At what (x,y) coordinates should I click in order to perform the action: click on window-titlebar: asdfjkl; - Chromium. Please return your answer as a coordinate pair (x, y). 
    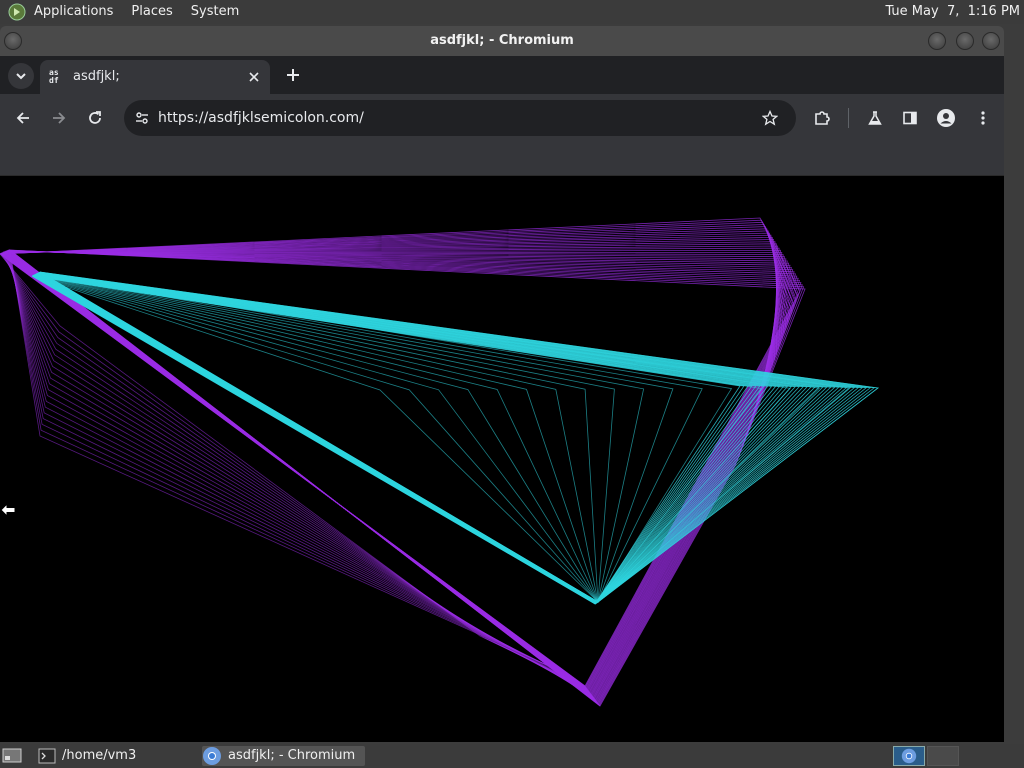
    Looking at the image, I should click on (502, 41).